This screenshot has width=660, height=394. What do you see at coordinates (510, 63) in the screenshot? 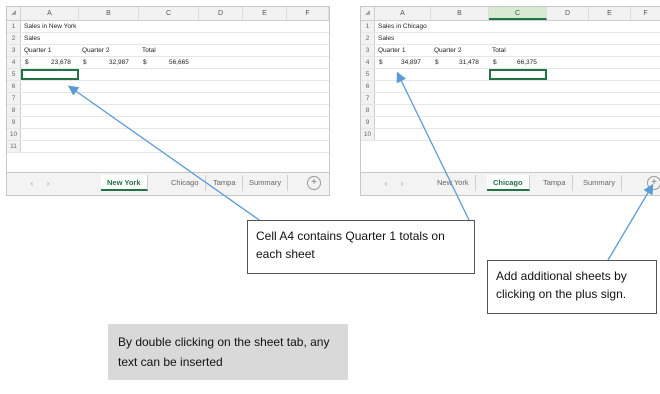
I see `table-row: 4 $ 34,897 $ 31,478 $ 66,375` at bounding box center [510, 63].